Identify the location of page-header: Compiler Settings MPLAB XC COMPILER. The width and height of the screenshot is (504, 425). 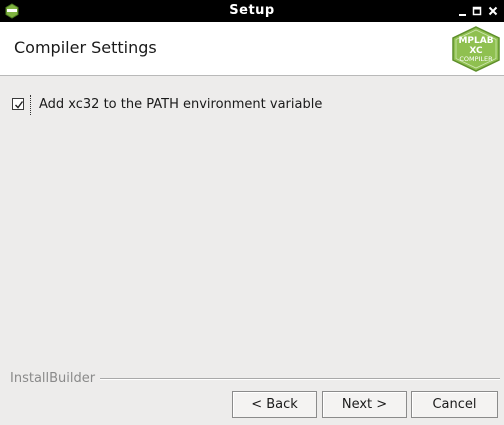
(252, 49).